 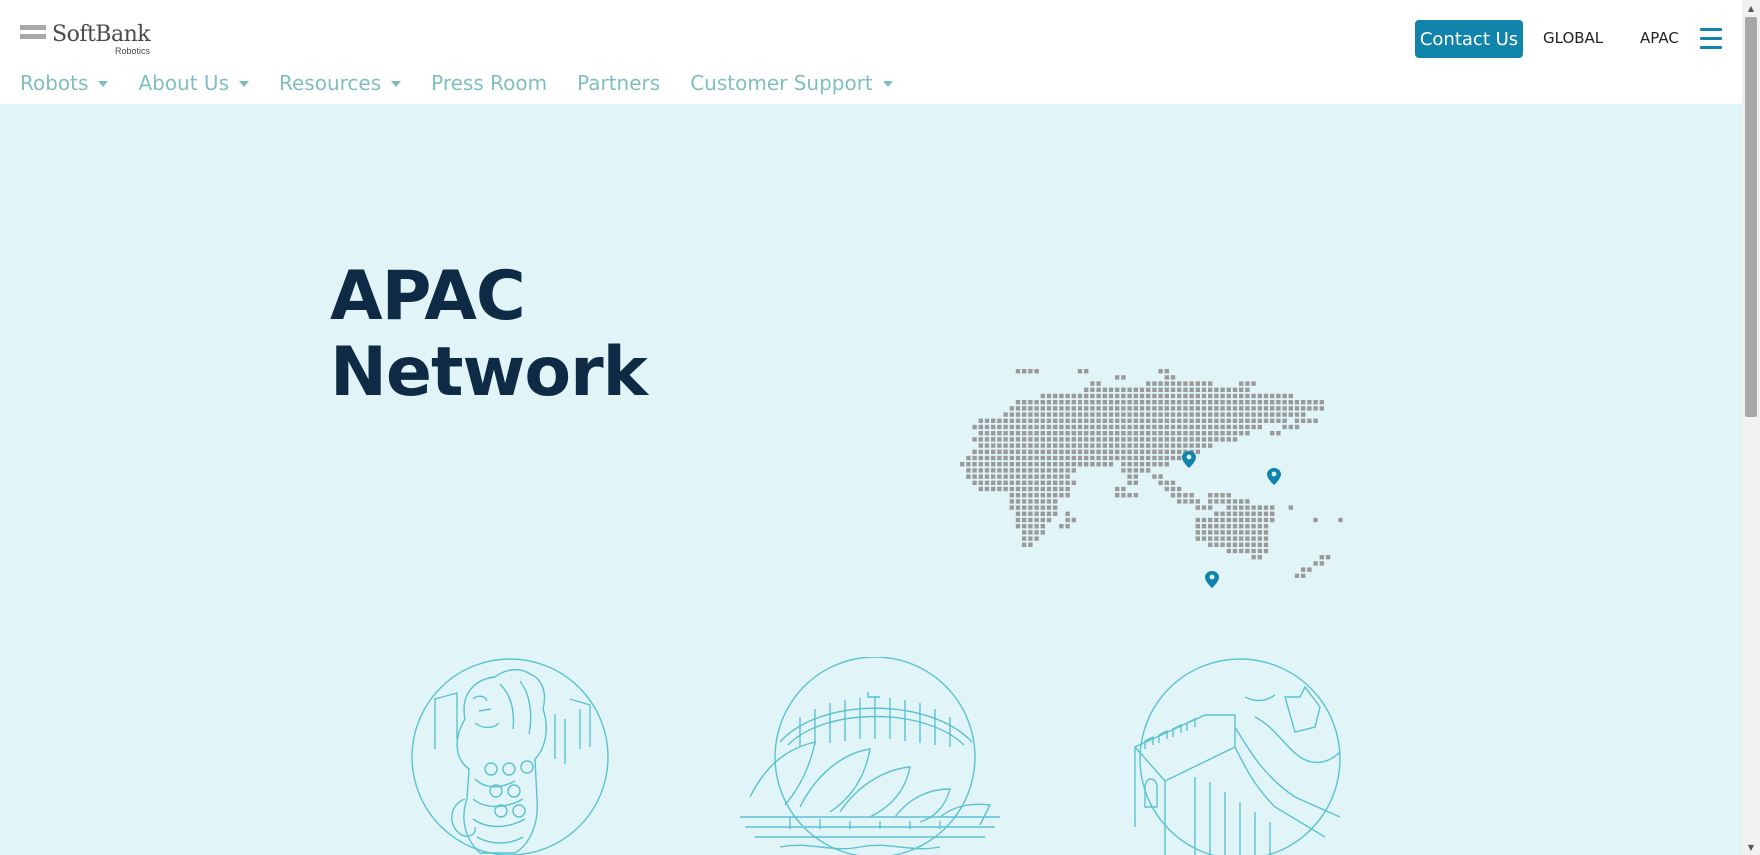 I want to click on contact-us-button: Contact Us, so click(x=1469, y=39).